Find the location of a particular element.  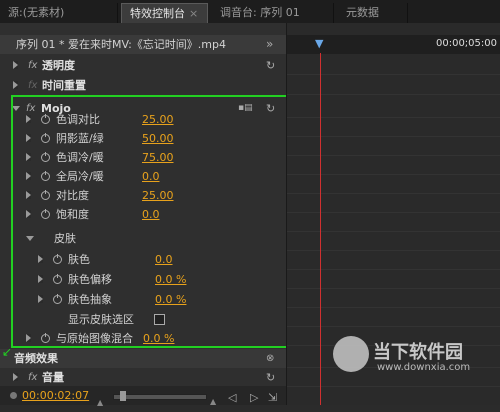

time-ruler: ▼ 00:00;05:00 is located at coordinates (393, 44).